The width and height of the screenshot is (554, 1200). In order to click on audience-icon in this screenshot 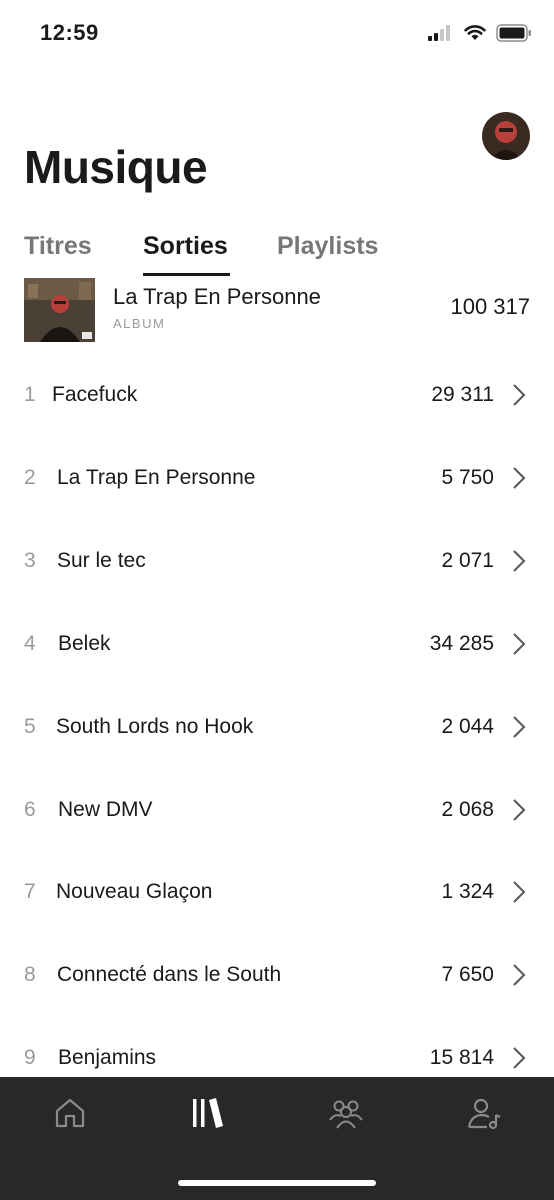, I will do `click(346, 1113)`.